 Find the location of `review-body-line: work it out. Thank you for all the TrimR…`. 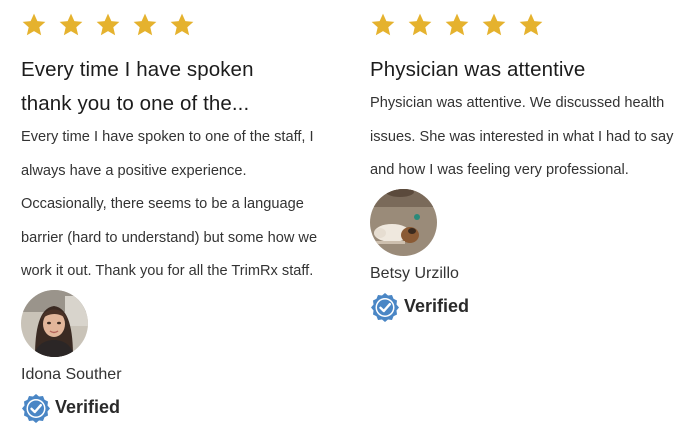

review-body-line: work it out. Thank you for all the TrimR… is located at coordinates (167, 271).